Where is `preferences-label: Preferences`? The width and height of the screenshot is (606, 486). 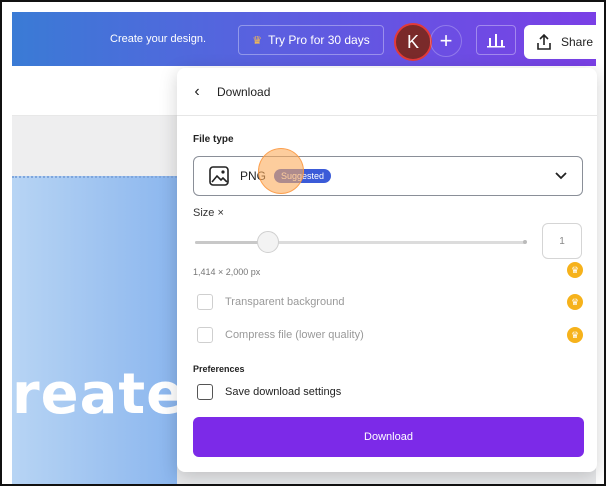
preferences-label: Preferences is located at coordinates (219, 369).